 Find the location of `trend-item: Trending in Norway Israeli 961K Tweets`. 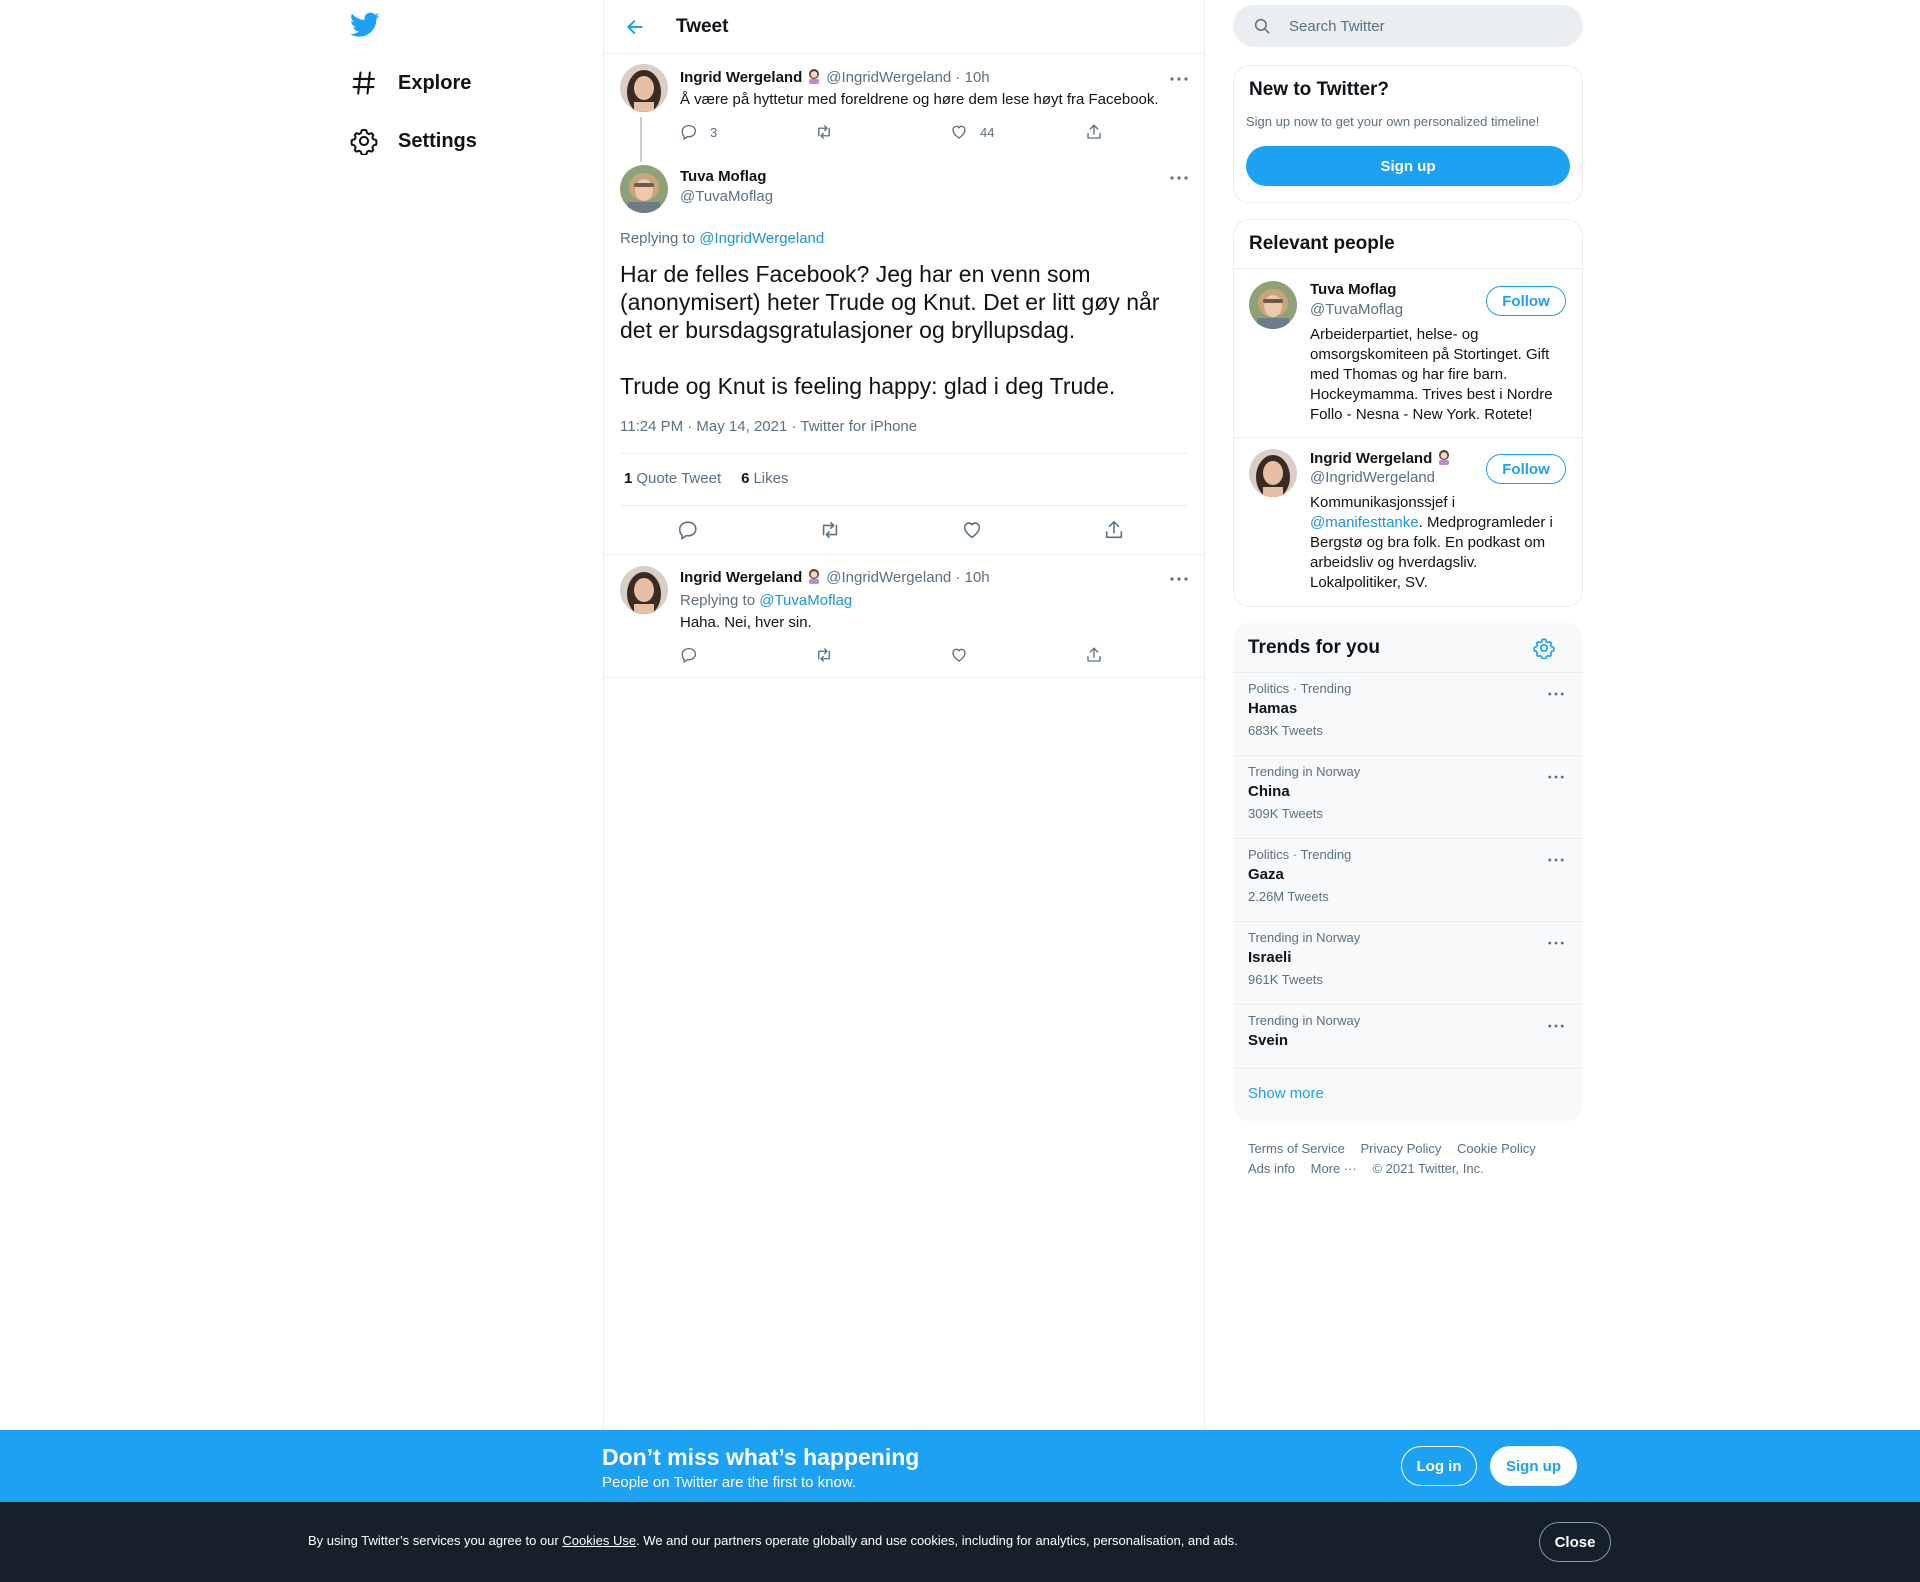

trend-item: Trending in Norway Israeli 961K Tweets is located at coordinates (1408, 963).